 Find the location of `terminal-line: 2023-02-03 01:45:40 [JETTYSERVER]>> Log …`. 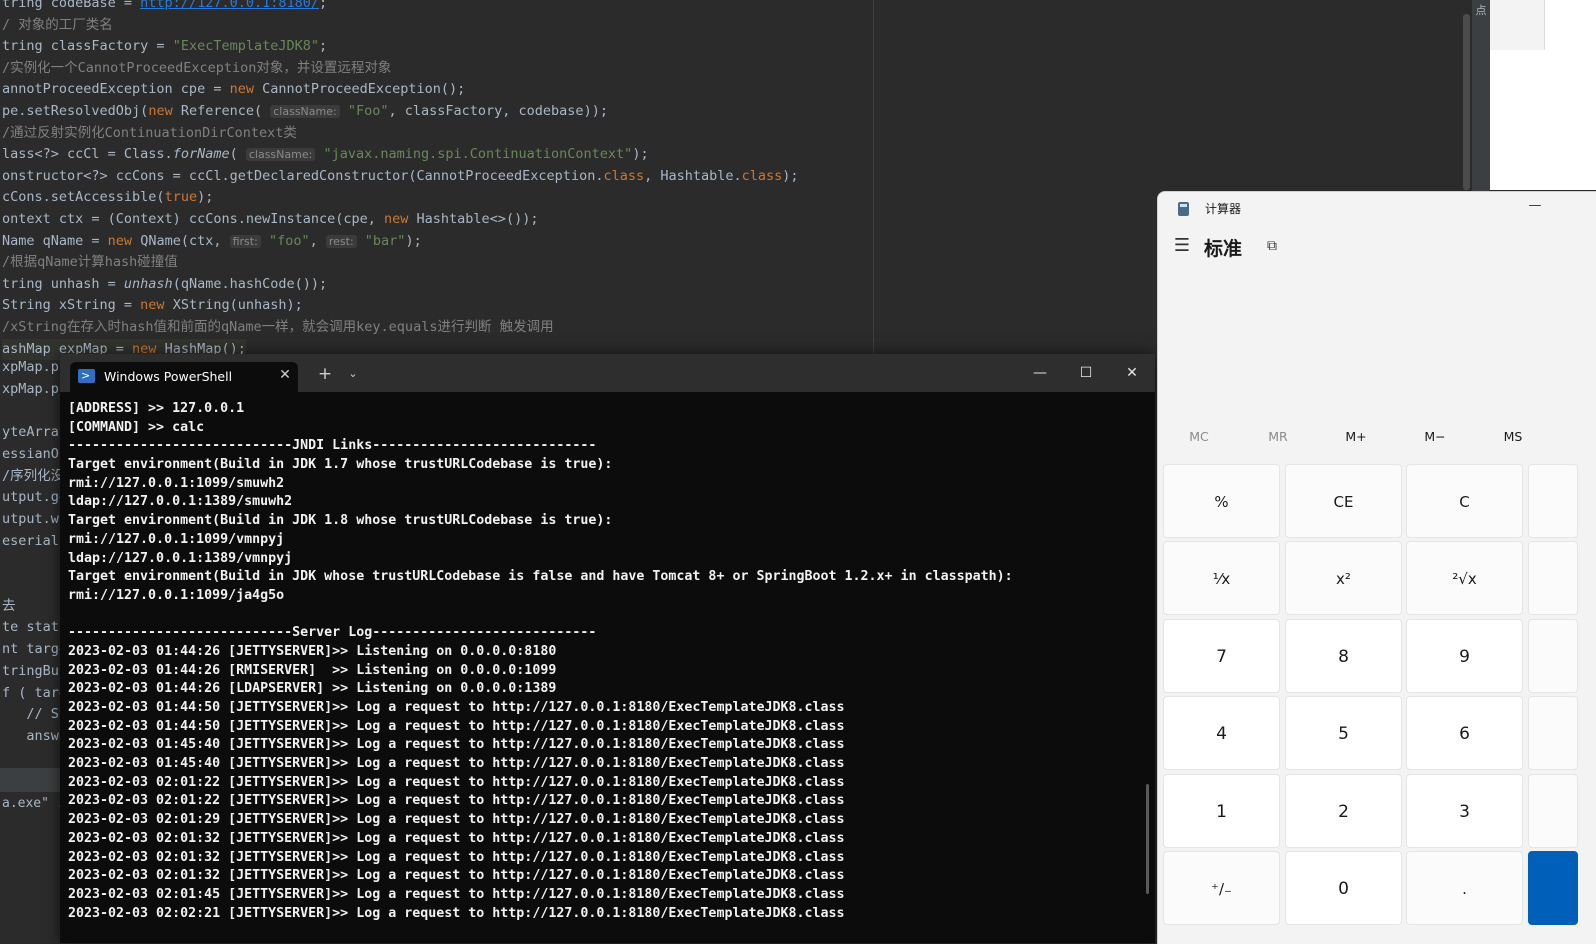

terminal-line: 2023-02-03 01:45:40 [JETTYSERVER]>> Log … is located at coordinates (456, 764).